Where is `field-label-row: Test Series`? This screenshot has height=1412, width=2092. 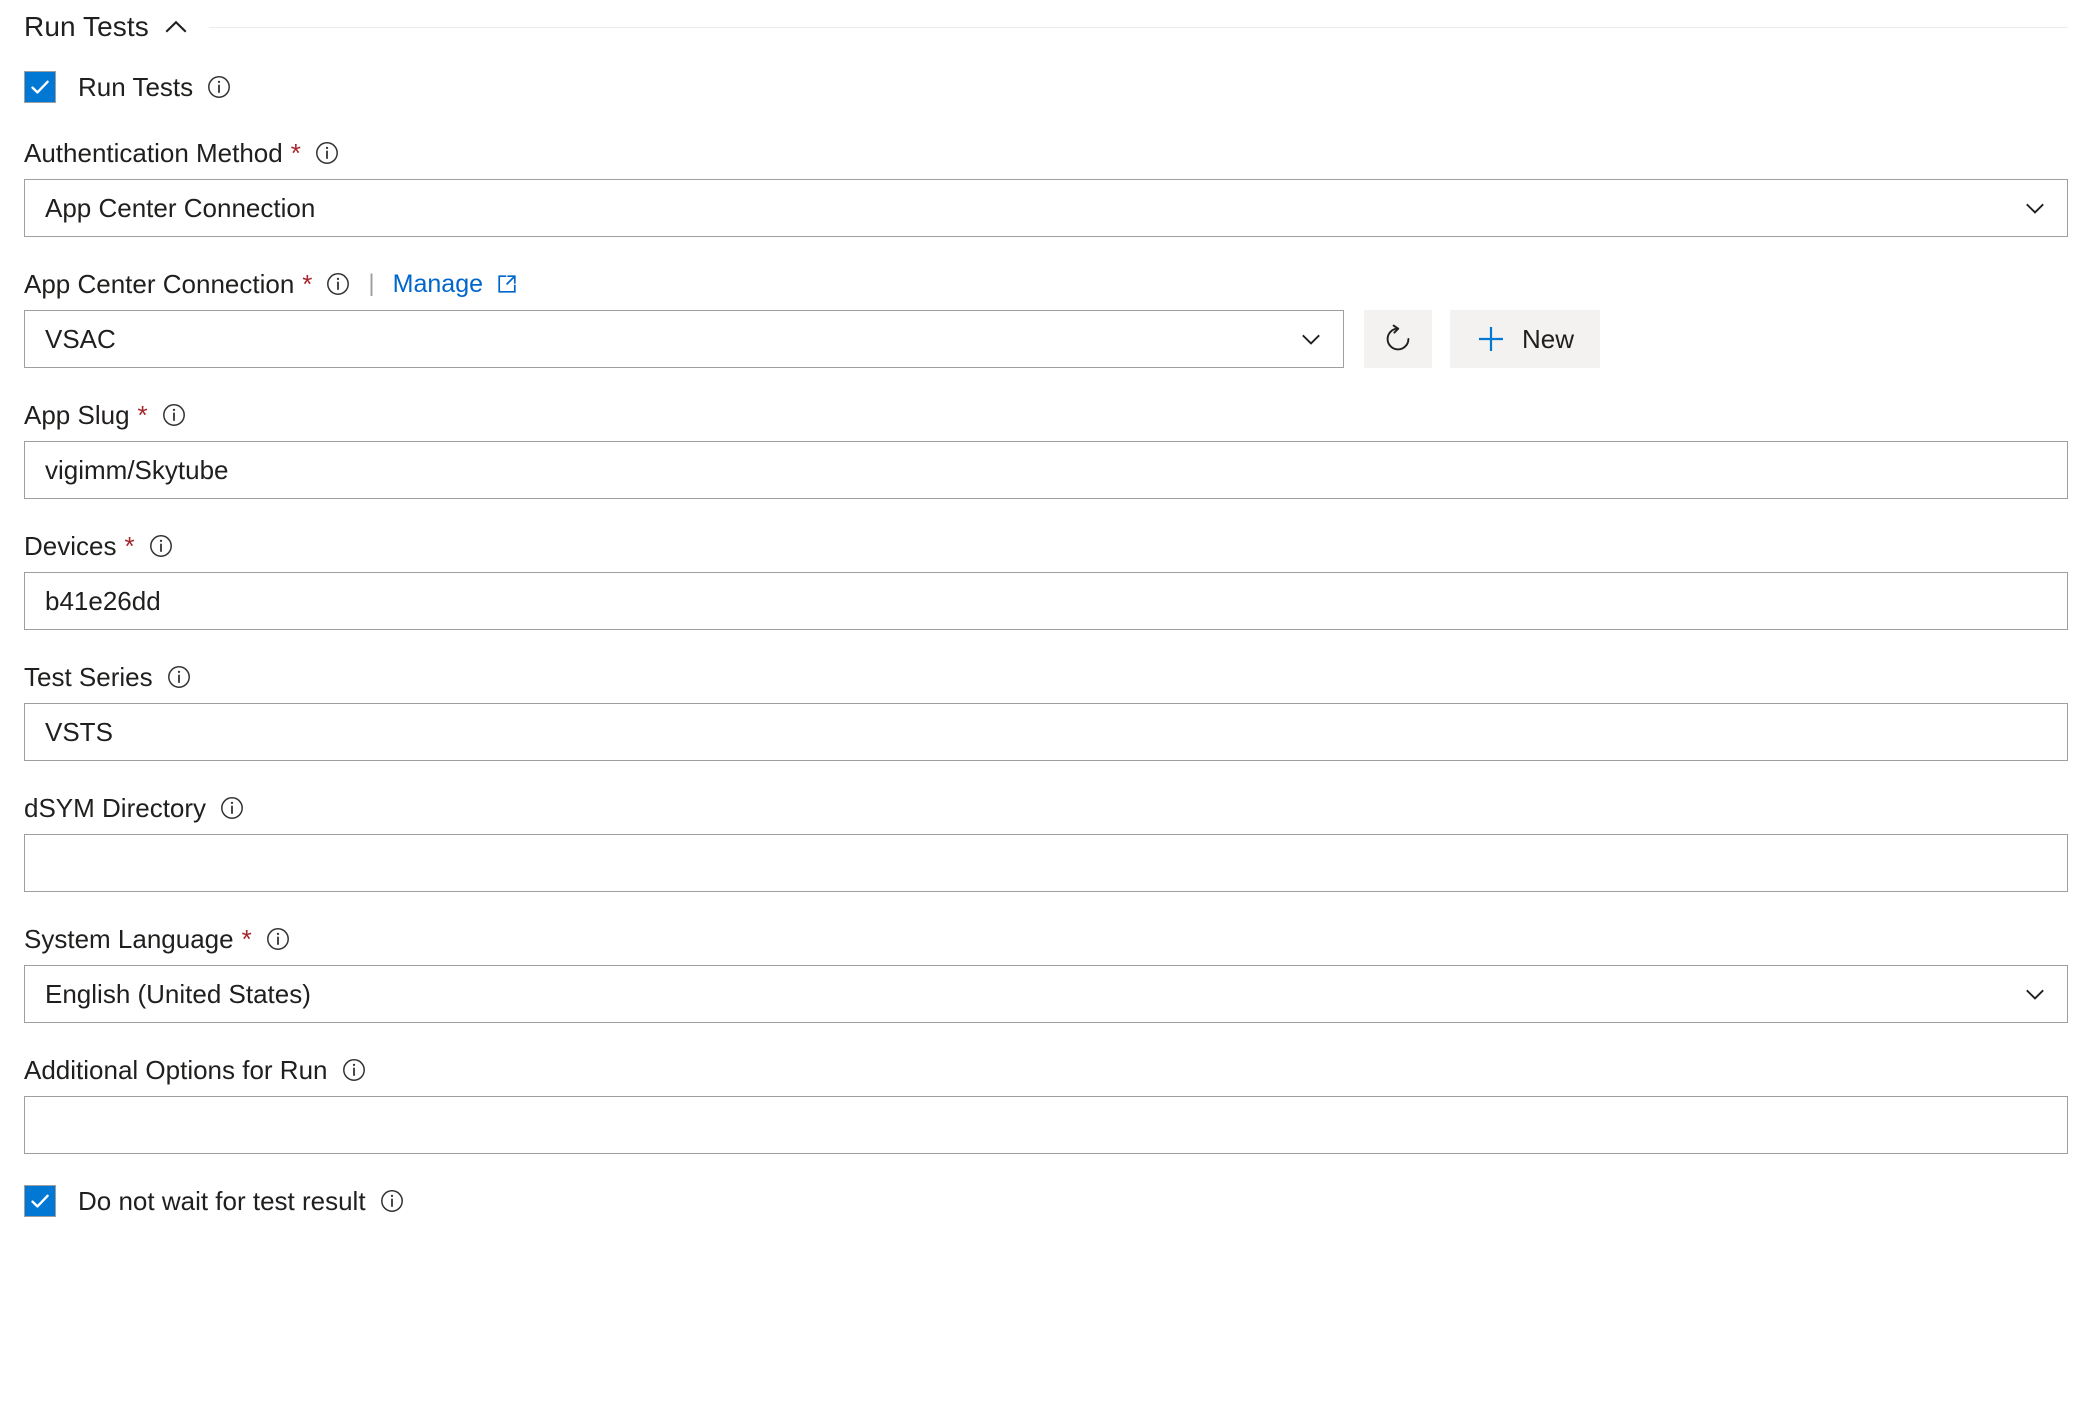 field-label-row: Test Series is located at coordinates (1046, 677).